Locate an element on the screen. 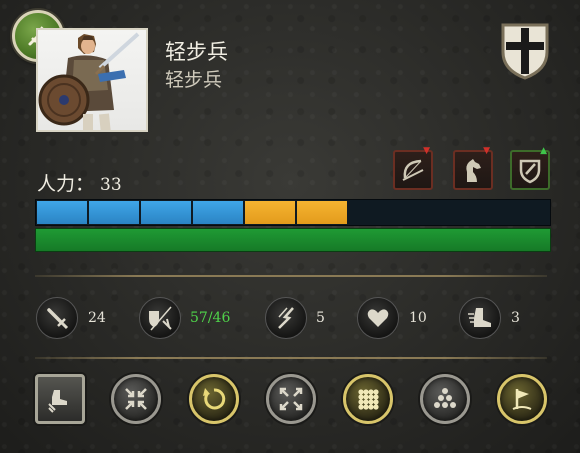  faction-emblem is located at coordinates (525, 51).